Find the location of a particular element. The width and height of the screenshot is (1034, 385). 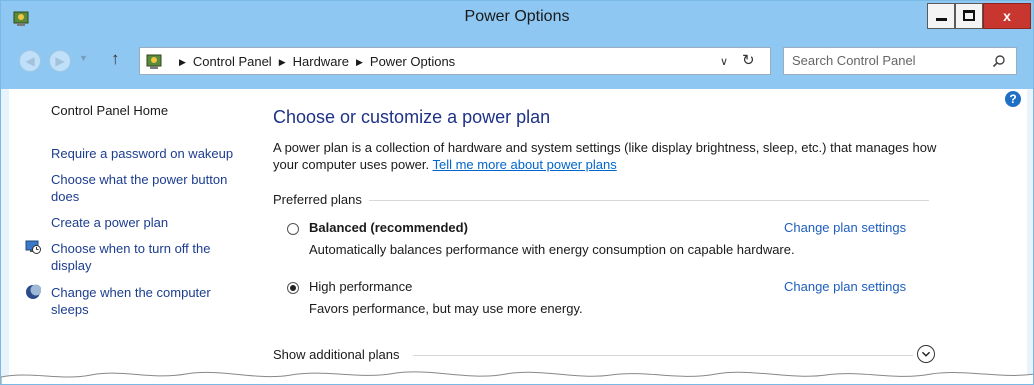

change-plan-settings-high-performance-link: Change plan settings is located at coordinates (845, 286).